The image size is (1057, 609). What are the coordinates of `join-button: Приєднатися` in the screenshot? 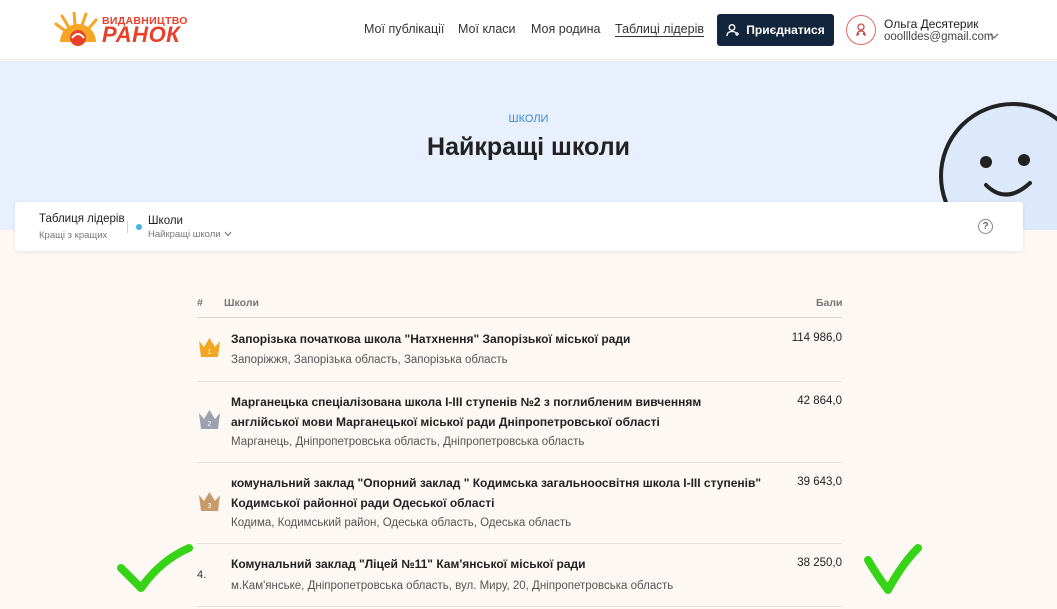 It's located at (775, 30).